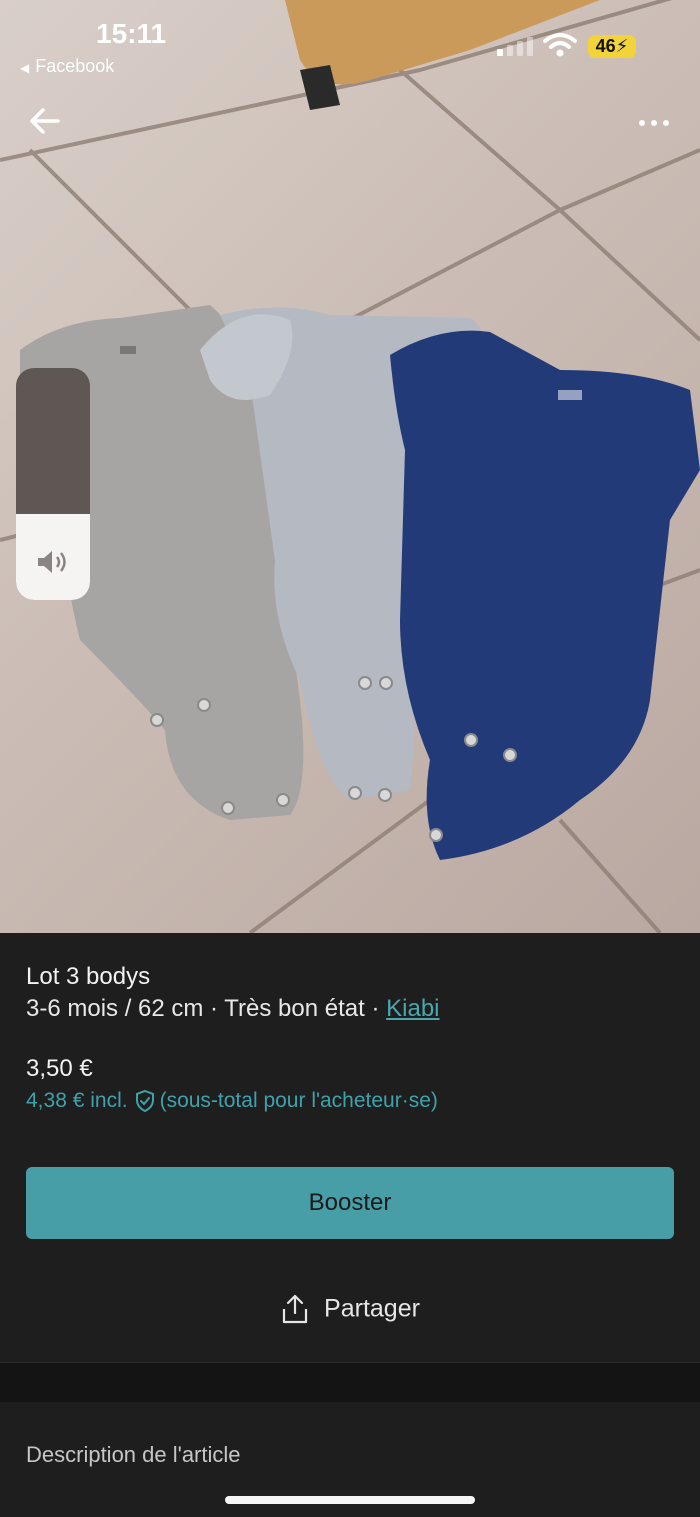 This screenshot has height=1517, width=700. Describe the element at coordinates (654, 123) in the screenshot. I see `more-dots-icon` at that location.